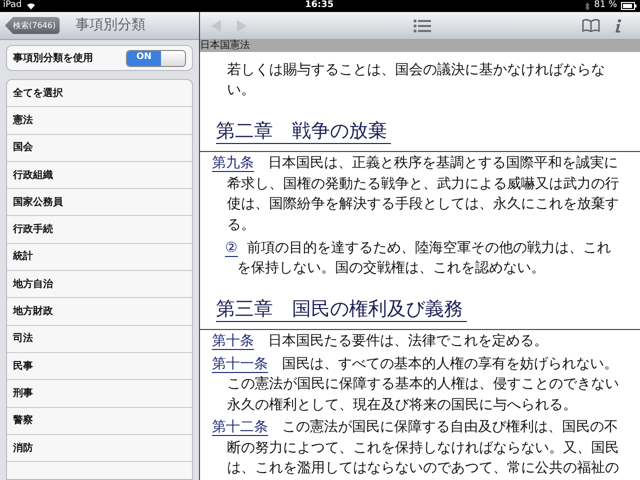 Image resolution: width=640 pixels, height=480 pixels. What do you see at coordinates (416, 194) in the screenshot?
I see `article-text: 第九条 日本国民は、正義と秩序を基調とする国際平和を誠実に希求し、国権の発動たる戦争と、武力による威嚇又は武力の行使は、国際紛争を解決する手段としては、永久にこれを放棄する。` at bounding box center [416, 194].